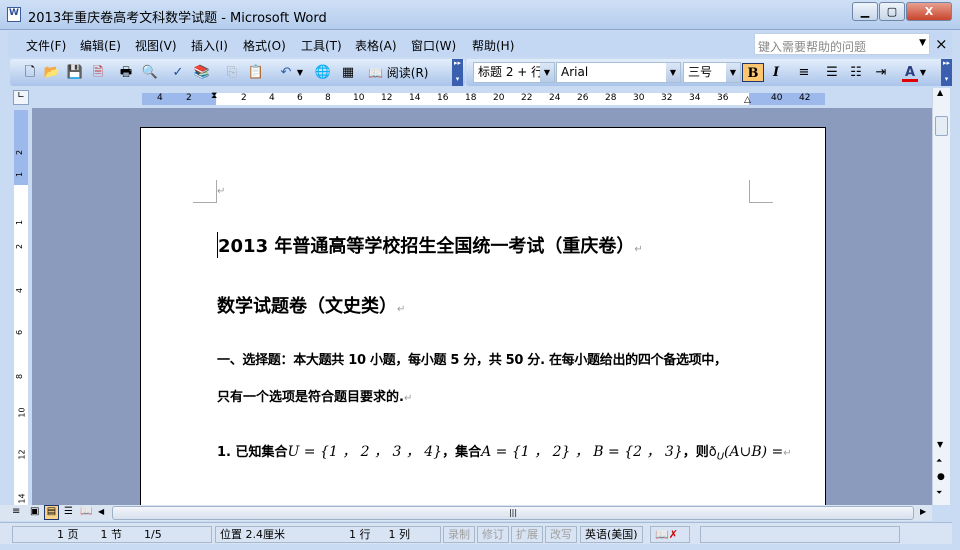 The height and width of the screenshot is (550, 960). I want to click on menu-tools: 工具(T), so click(321, 45).